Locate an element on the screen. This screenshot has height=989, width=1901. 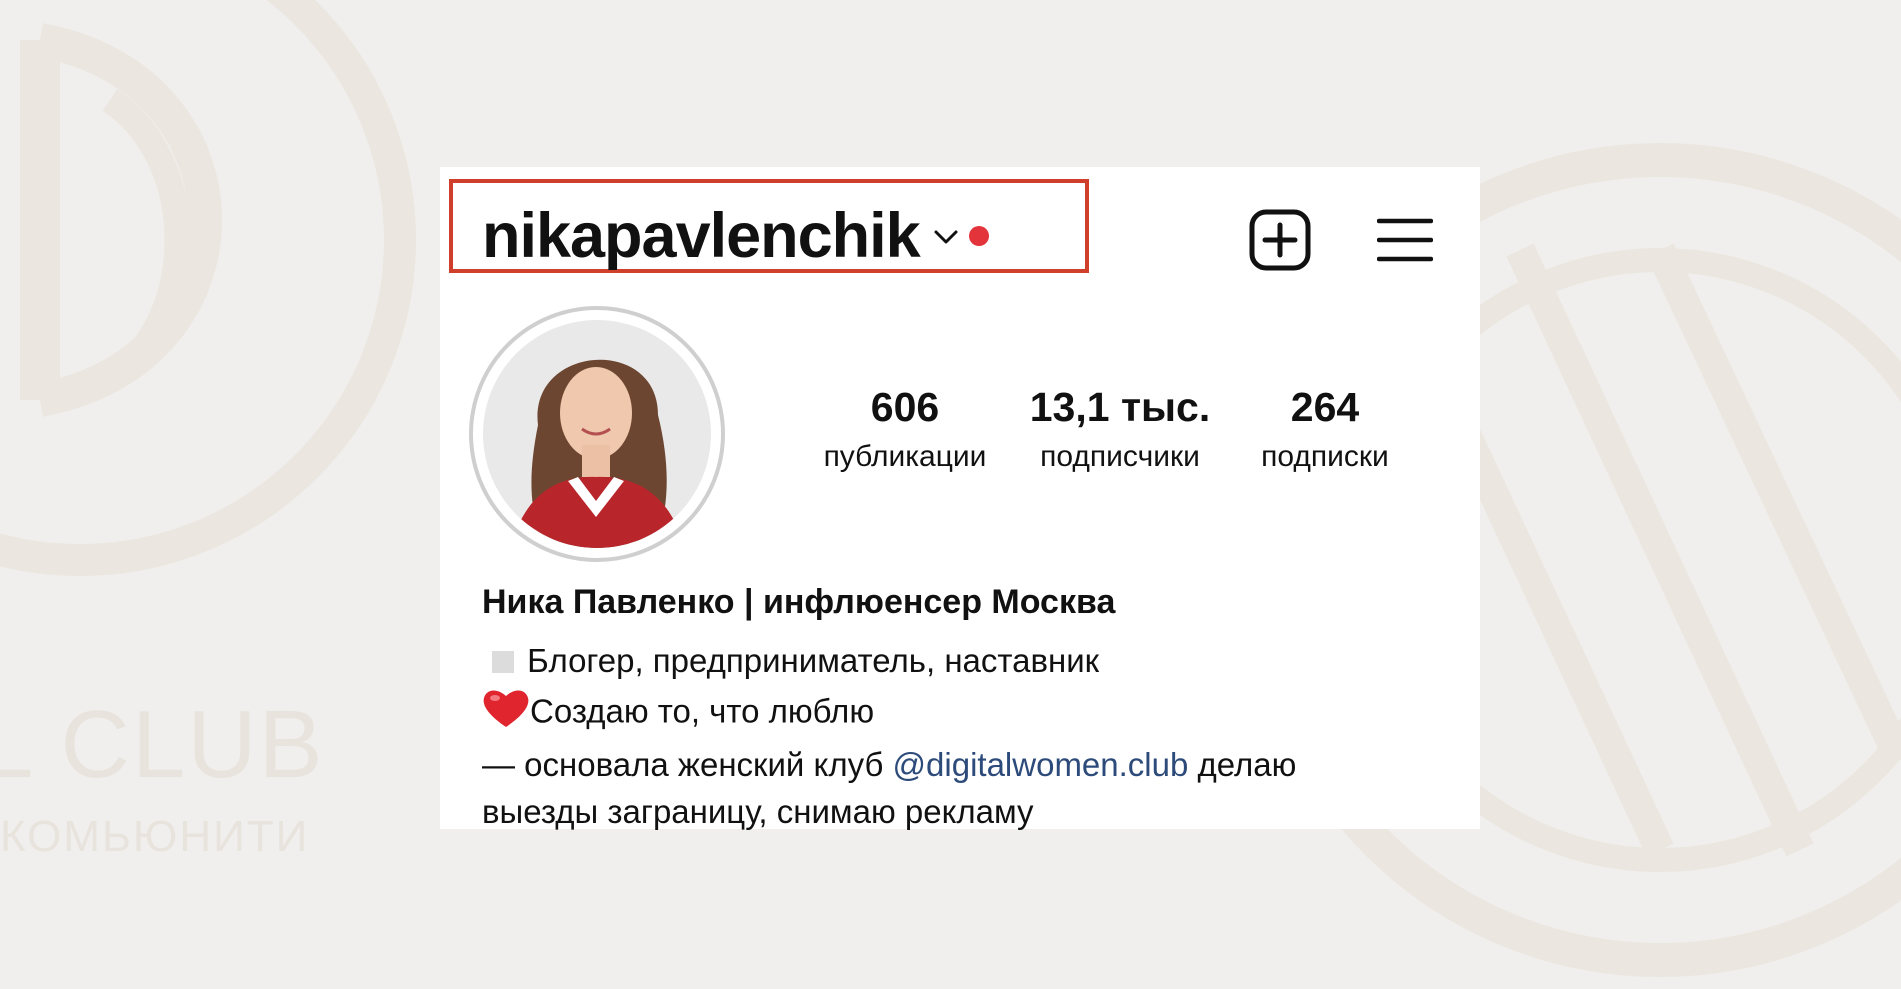
bio-text: выезды заграницу, снимаю рекламу is located at coordinates (758, 811).